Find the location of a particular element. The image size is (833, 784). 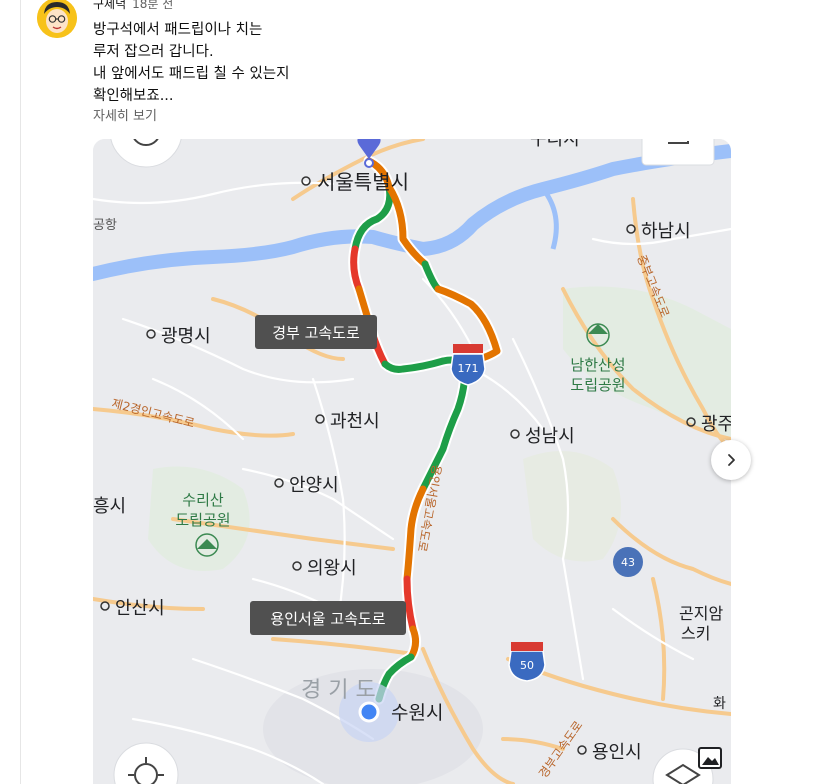

comment-line: 루저 잡으러 갑니다. is located at coordinates (153, 52).